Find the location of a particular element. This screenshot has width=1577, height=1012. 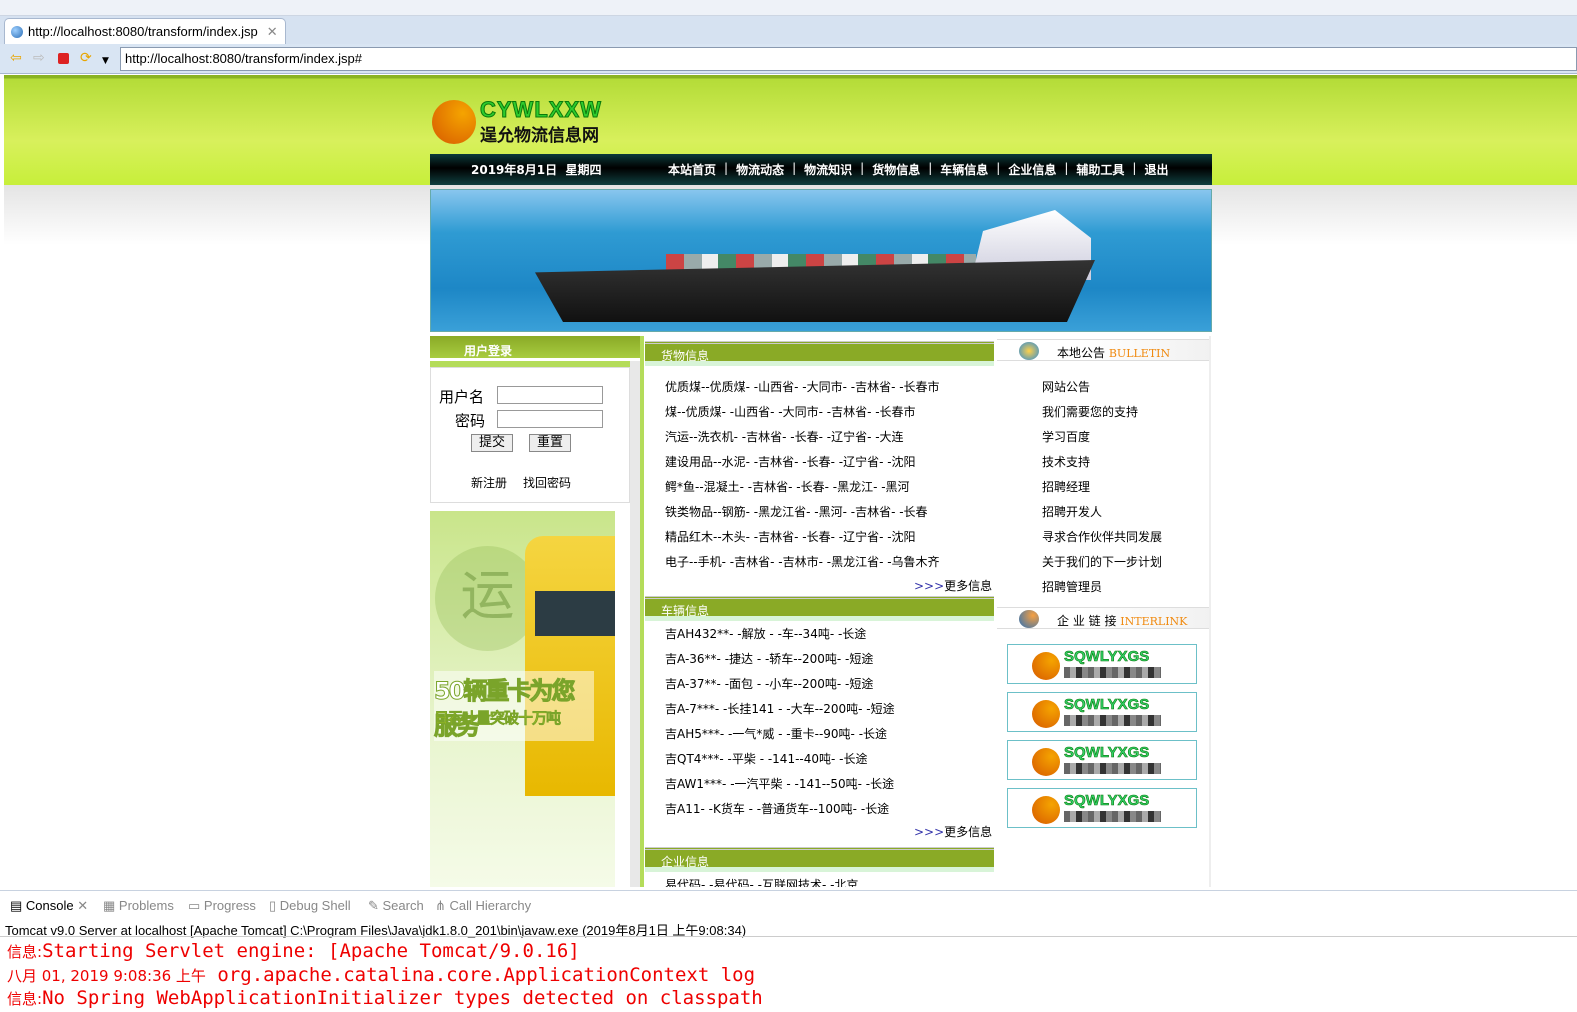

cargo-more-link: >>>更多信息 is located at coordinates (953, 585).